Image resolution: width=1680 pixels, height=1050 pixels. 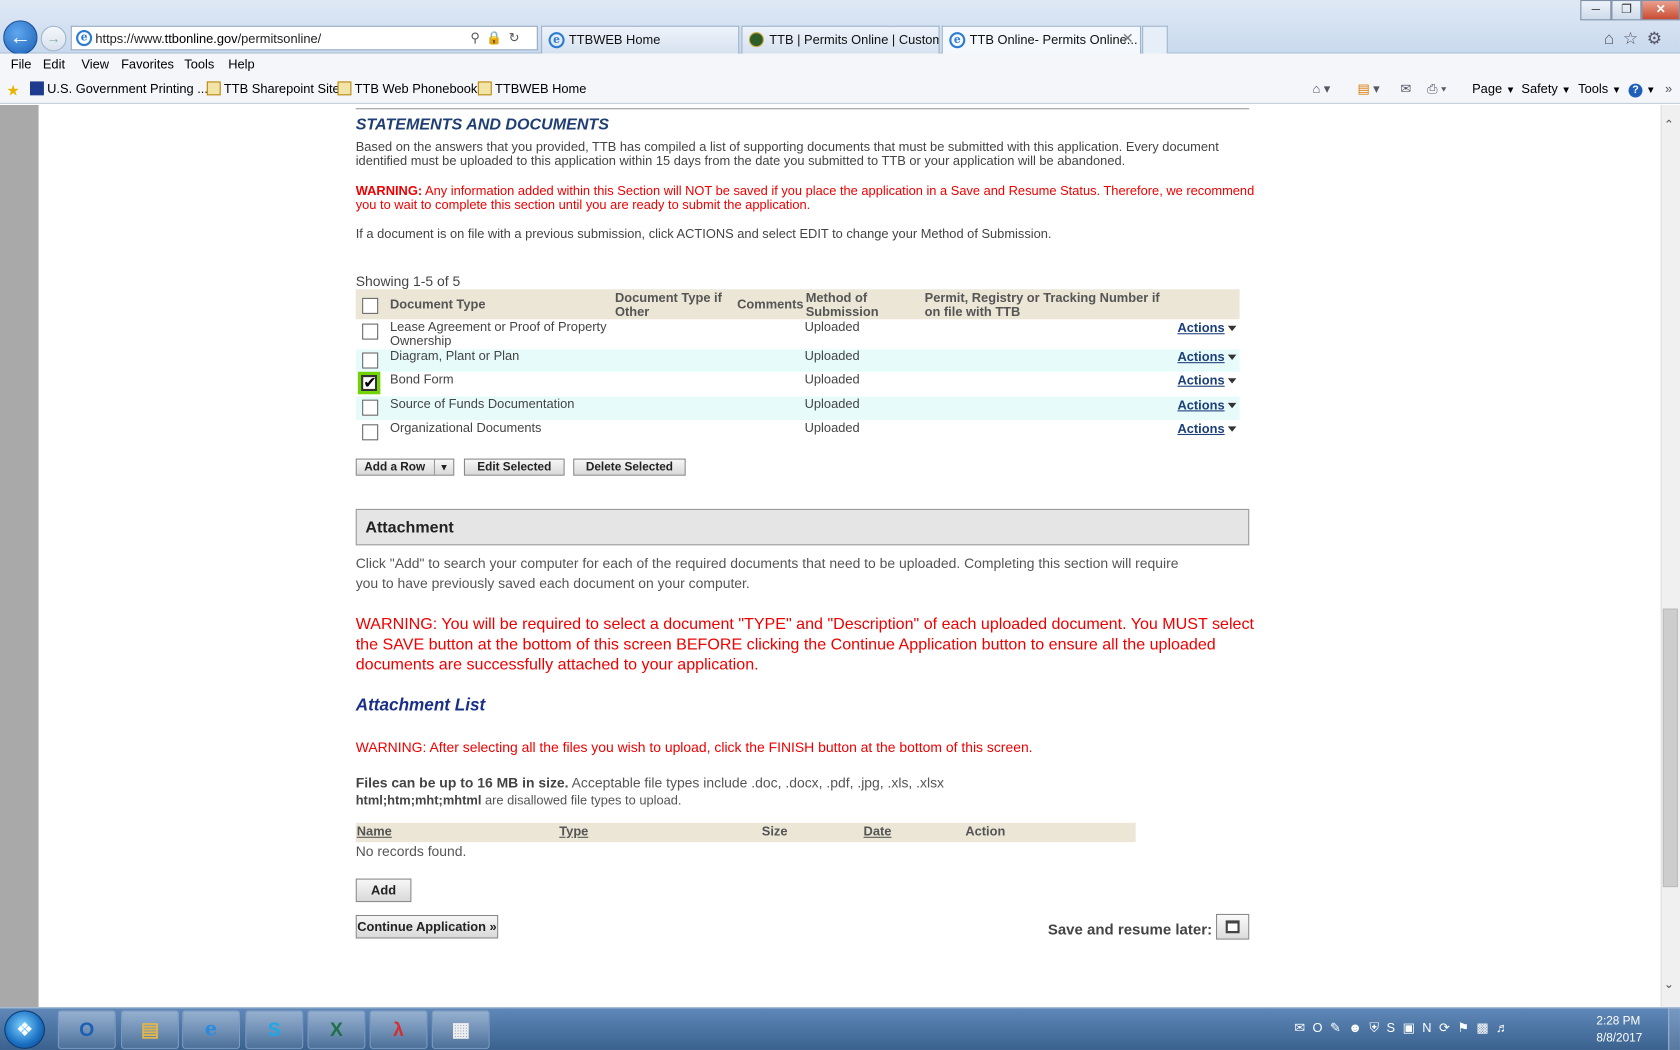 What do you see at coordinates (1155, 39) in the screenshot?
I see `new-tab-button` at bounding box center [1155, 39].